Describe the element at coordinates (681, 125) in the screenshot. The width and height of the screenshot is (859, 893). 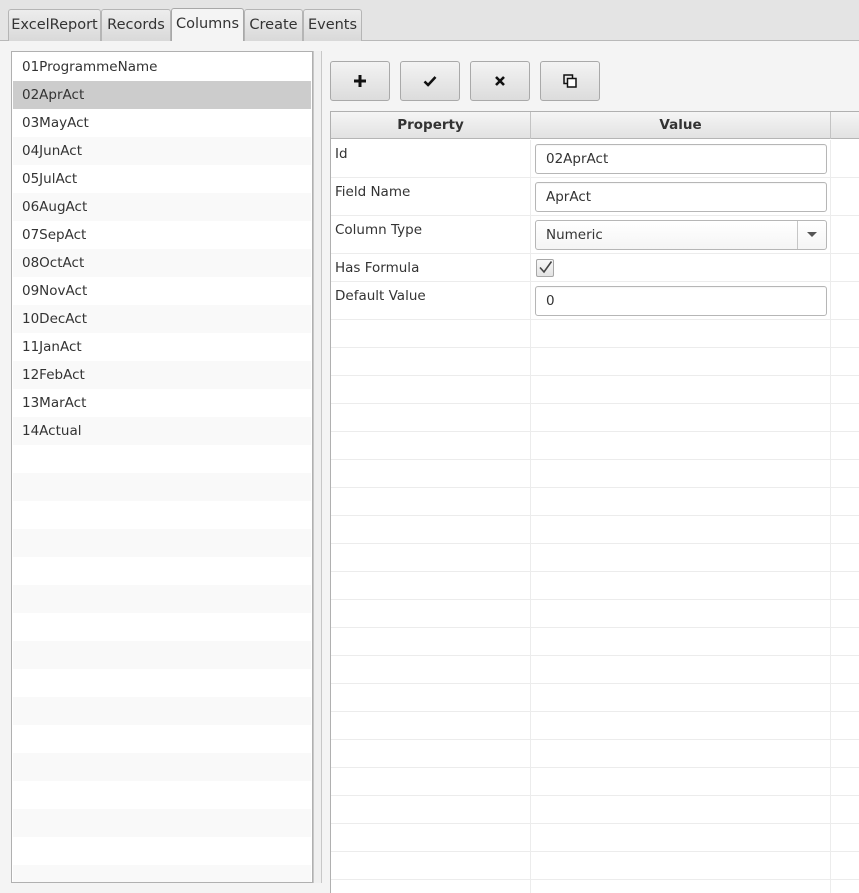
I see `header-value: Value` at that location.